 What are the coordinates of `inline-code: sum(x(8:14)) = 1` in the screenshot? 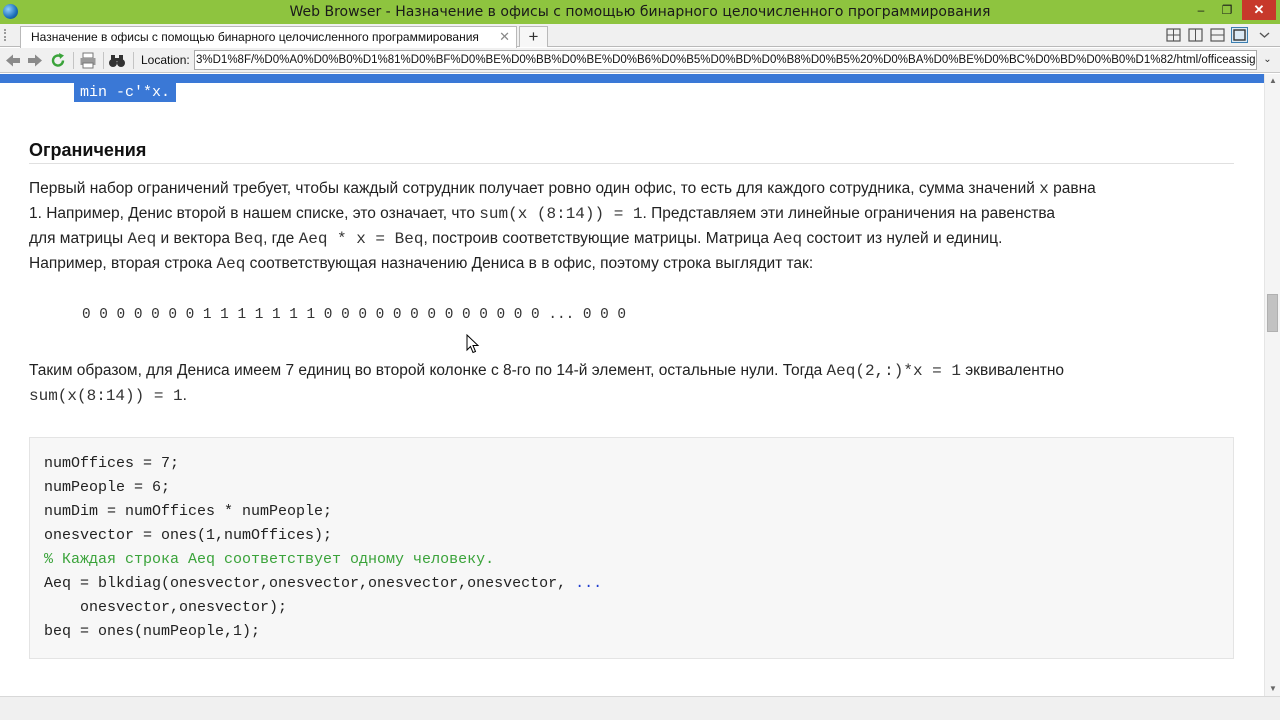 It's located at (106, 396).